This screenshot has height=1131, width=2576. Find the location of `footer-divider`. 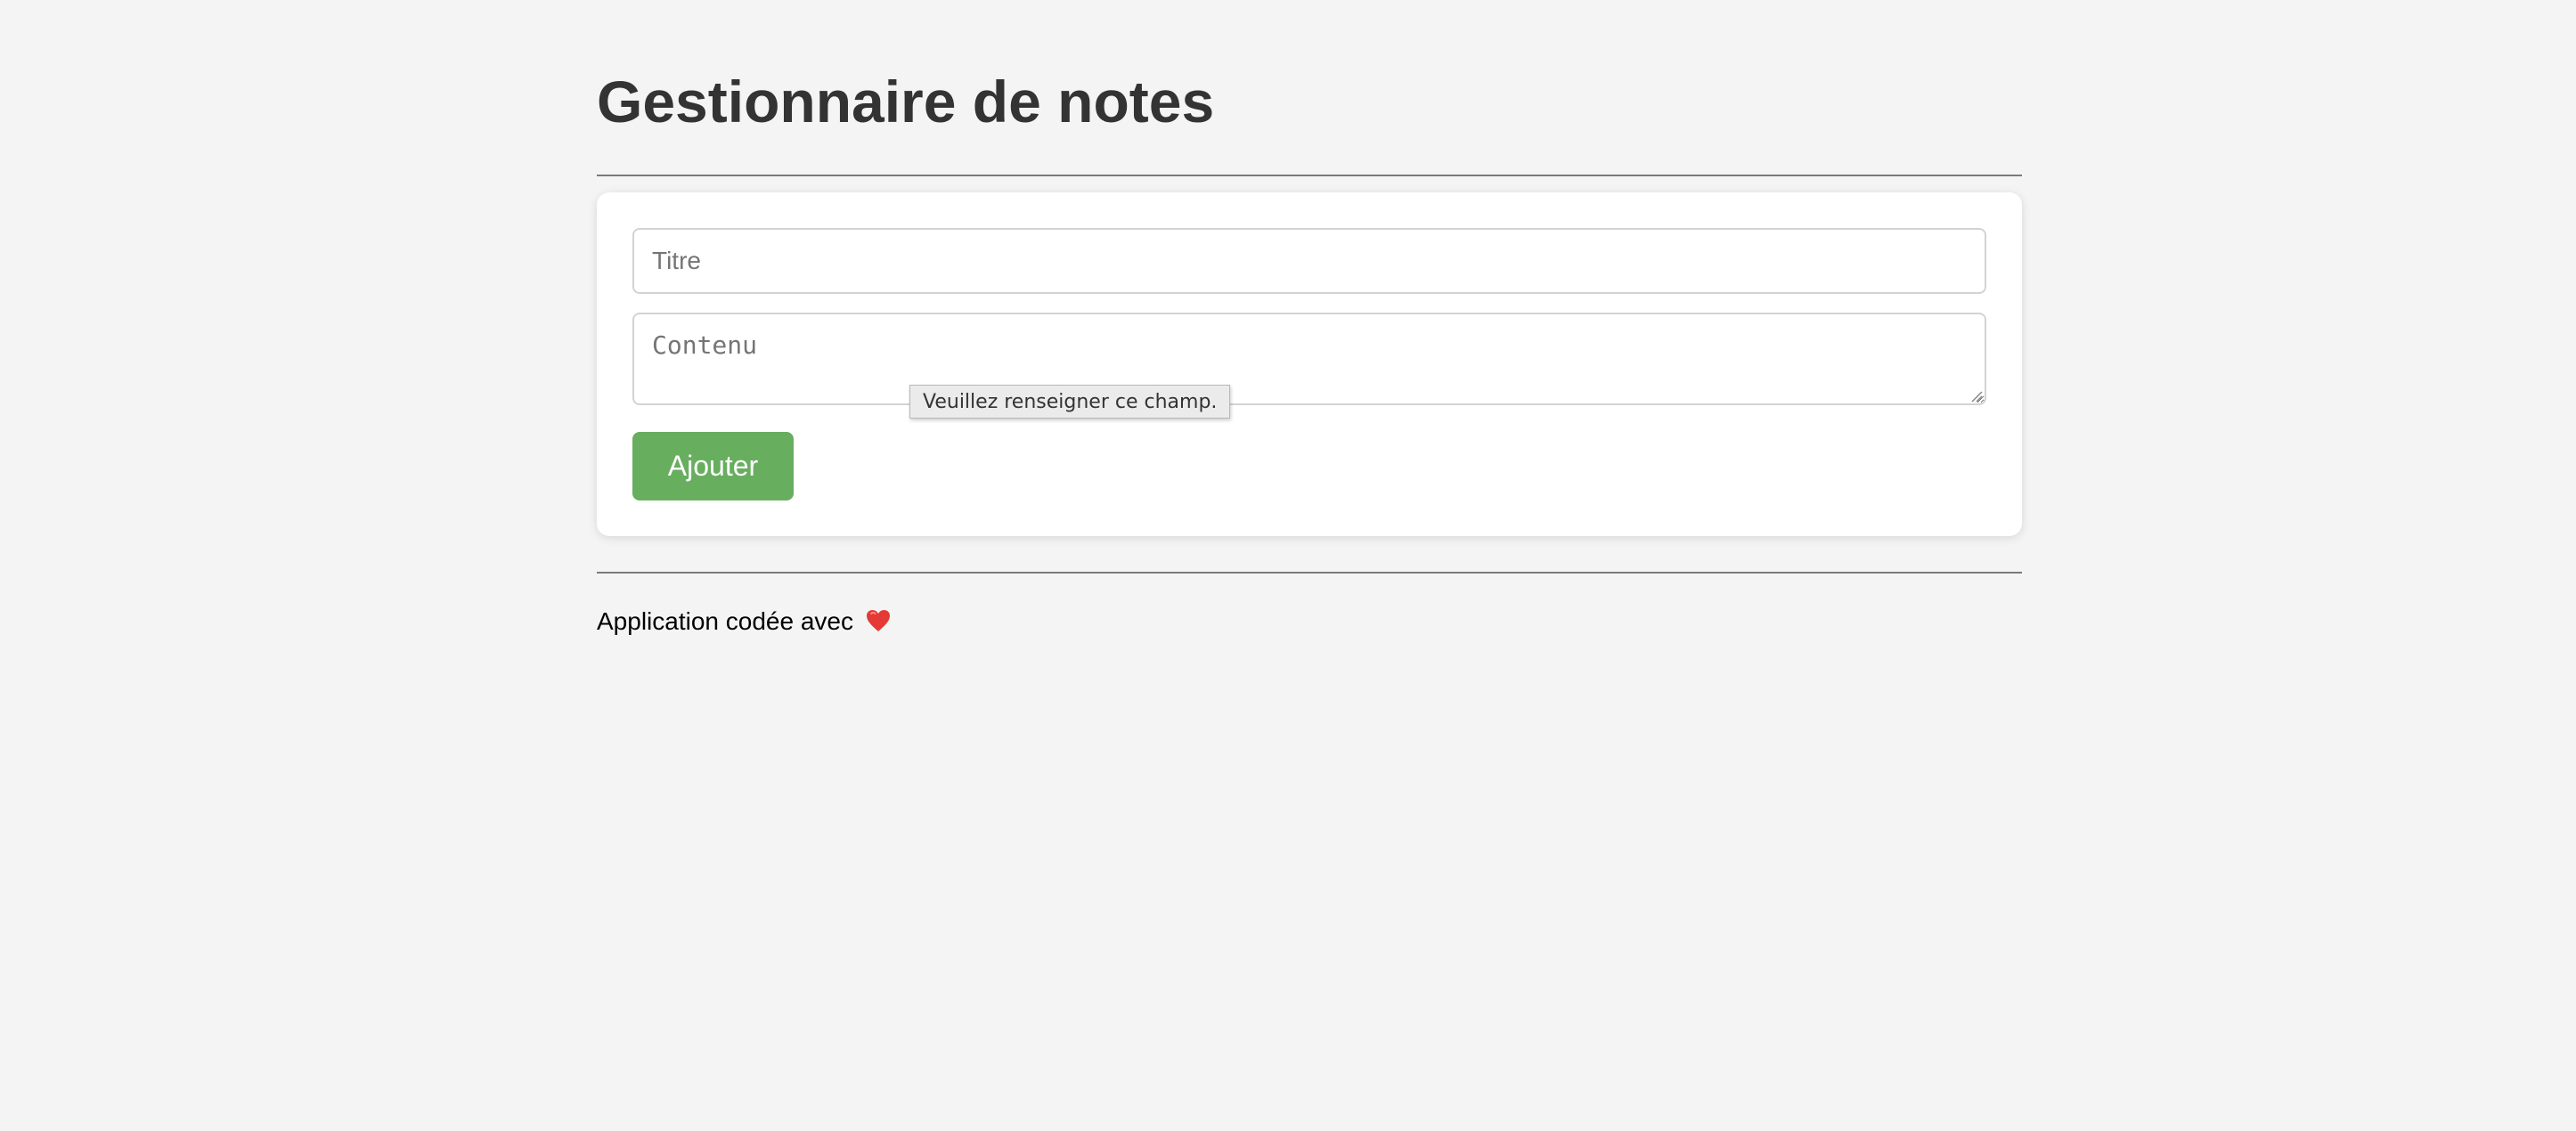

footer-divider is located at coordinates (1310, 573).